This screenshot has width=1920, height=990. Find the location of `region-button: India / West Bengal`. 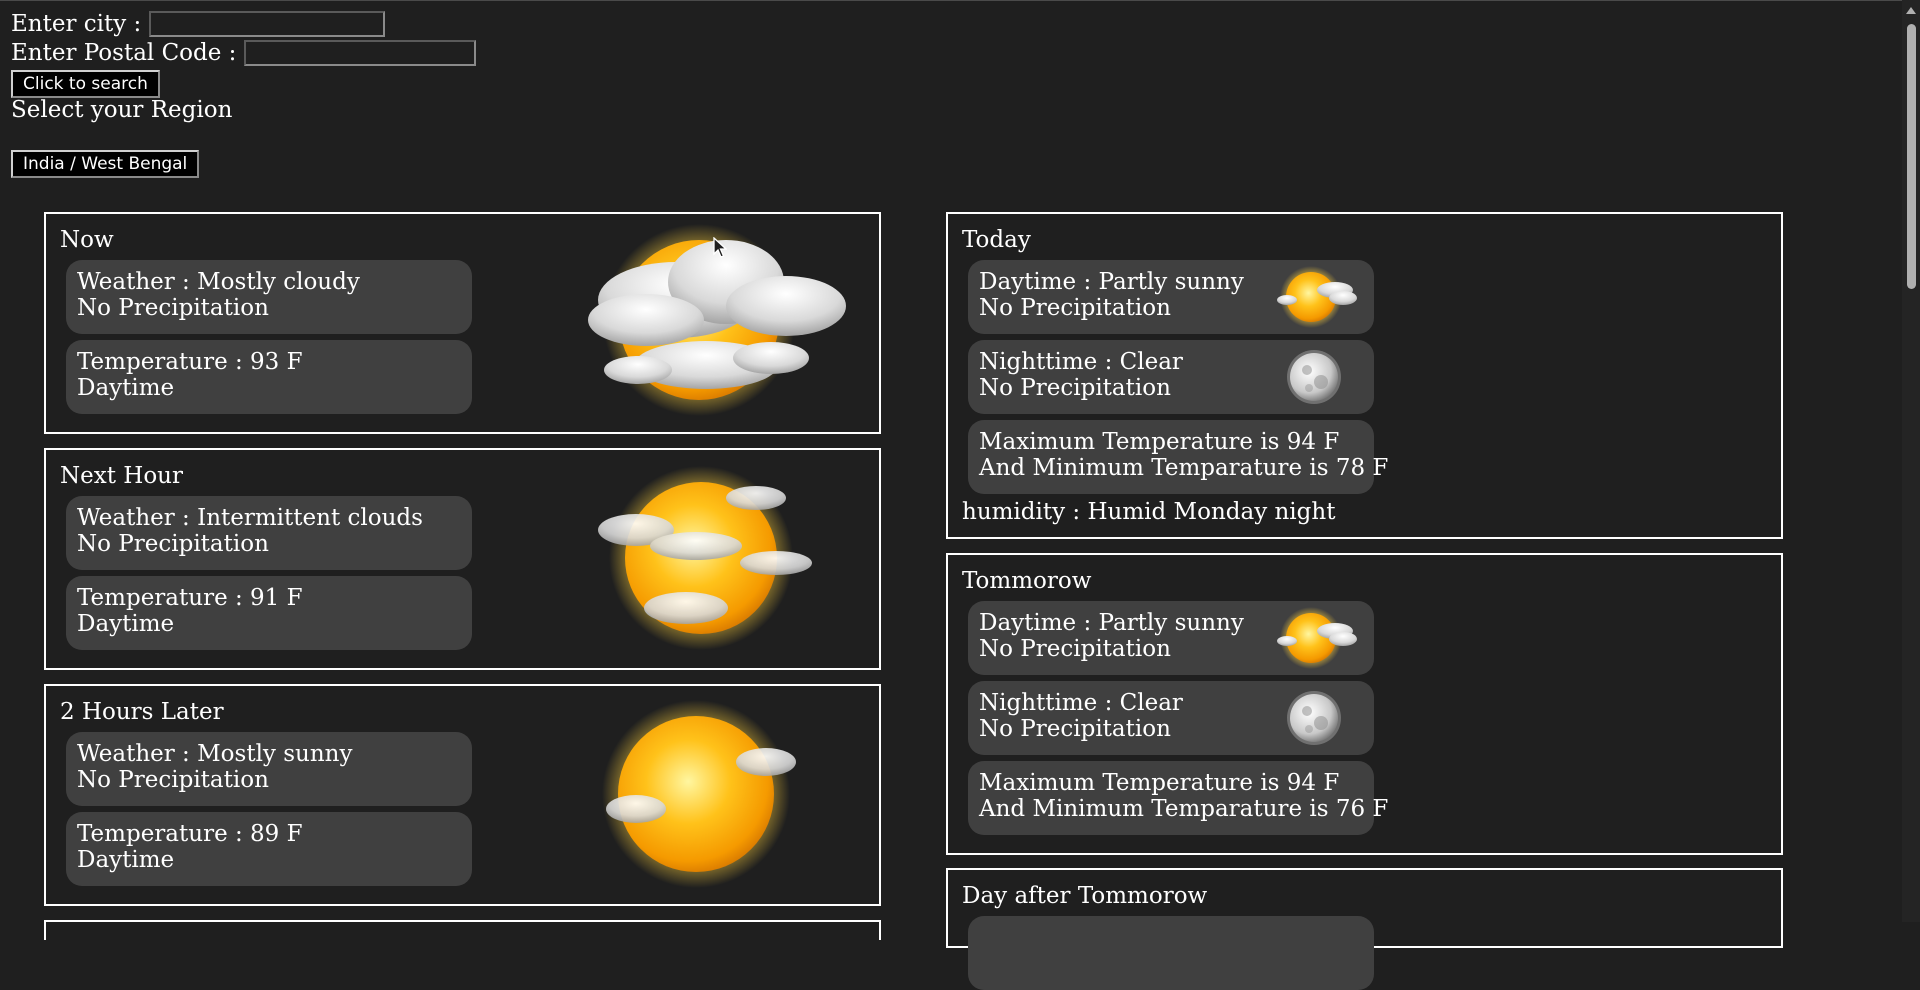

region-button: India / West Bengal is located at coordinates (105, 164).